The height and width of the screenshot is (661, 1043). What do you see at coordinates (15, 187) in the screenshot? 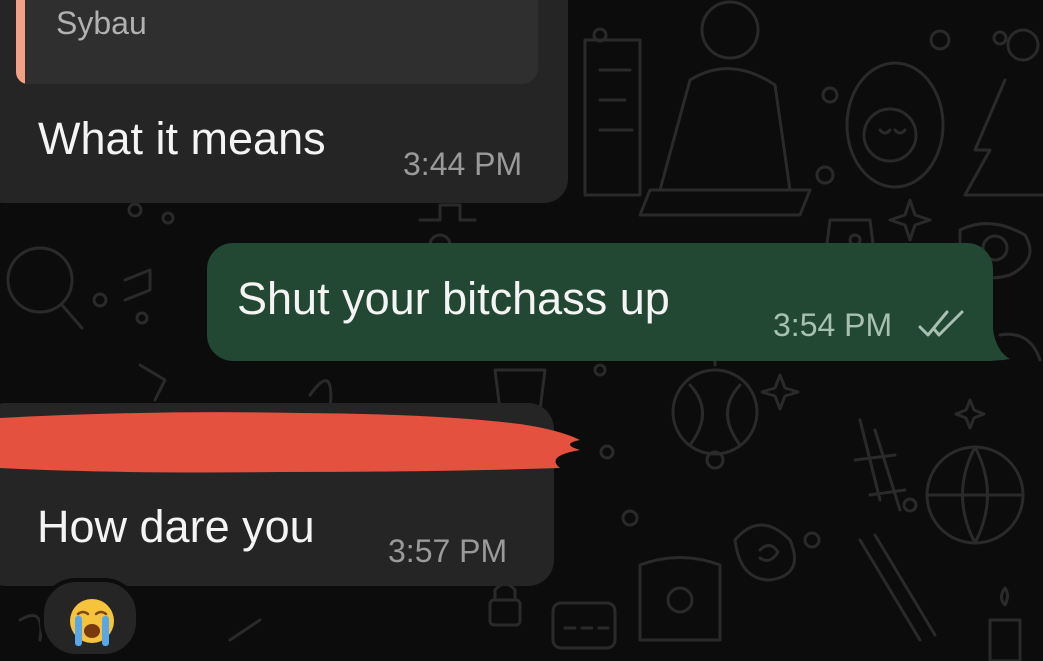
I see `bubble-tail-incoming` at bounding box center [15, 187].